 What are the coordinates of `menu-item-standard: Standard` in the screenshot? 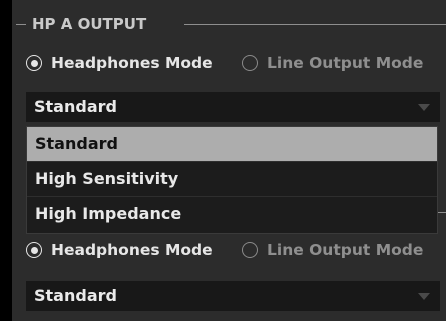 It's located at (232, 144).